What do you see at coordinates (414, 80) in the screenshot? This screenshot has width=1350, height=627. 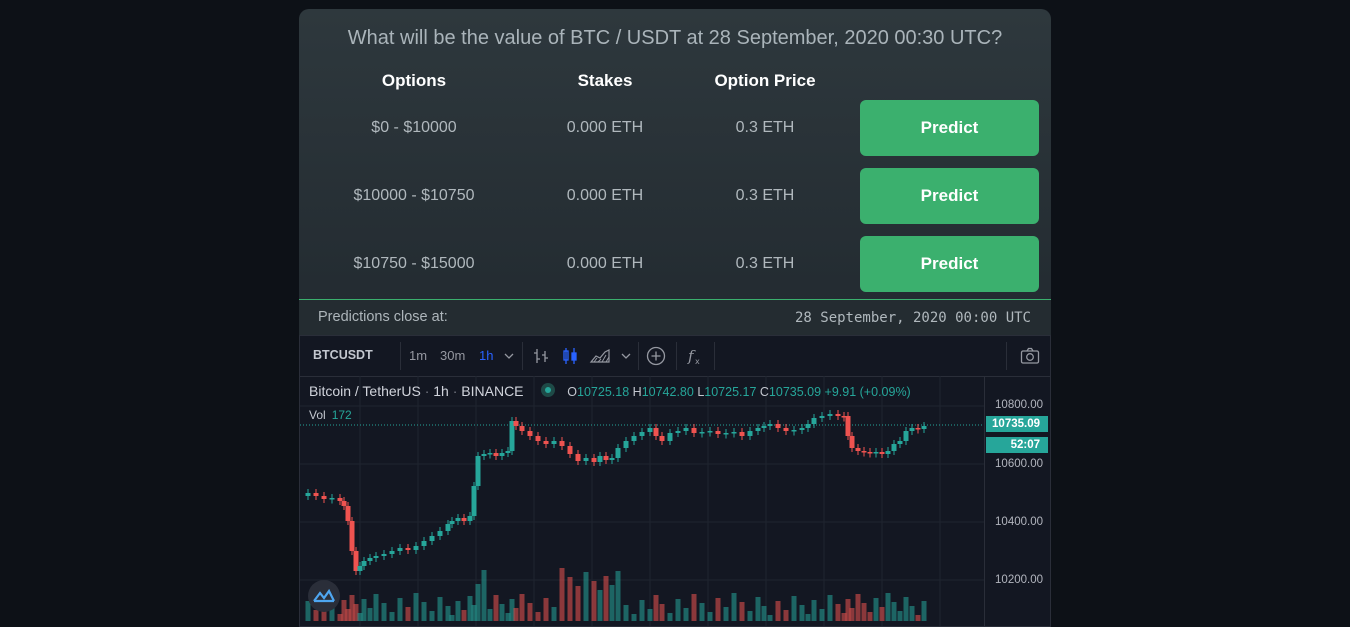 I see `header-options: Options` at bounding box center [414, 80].